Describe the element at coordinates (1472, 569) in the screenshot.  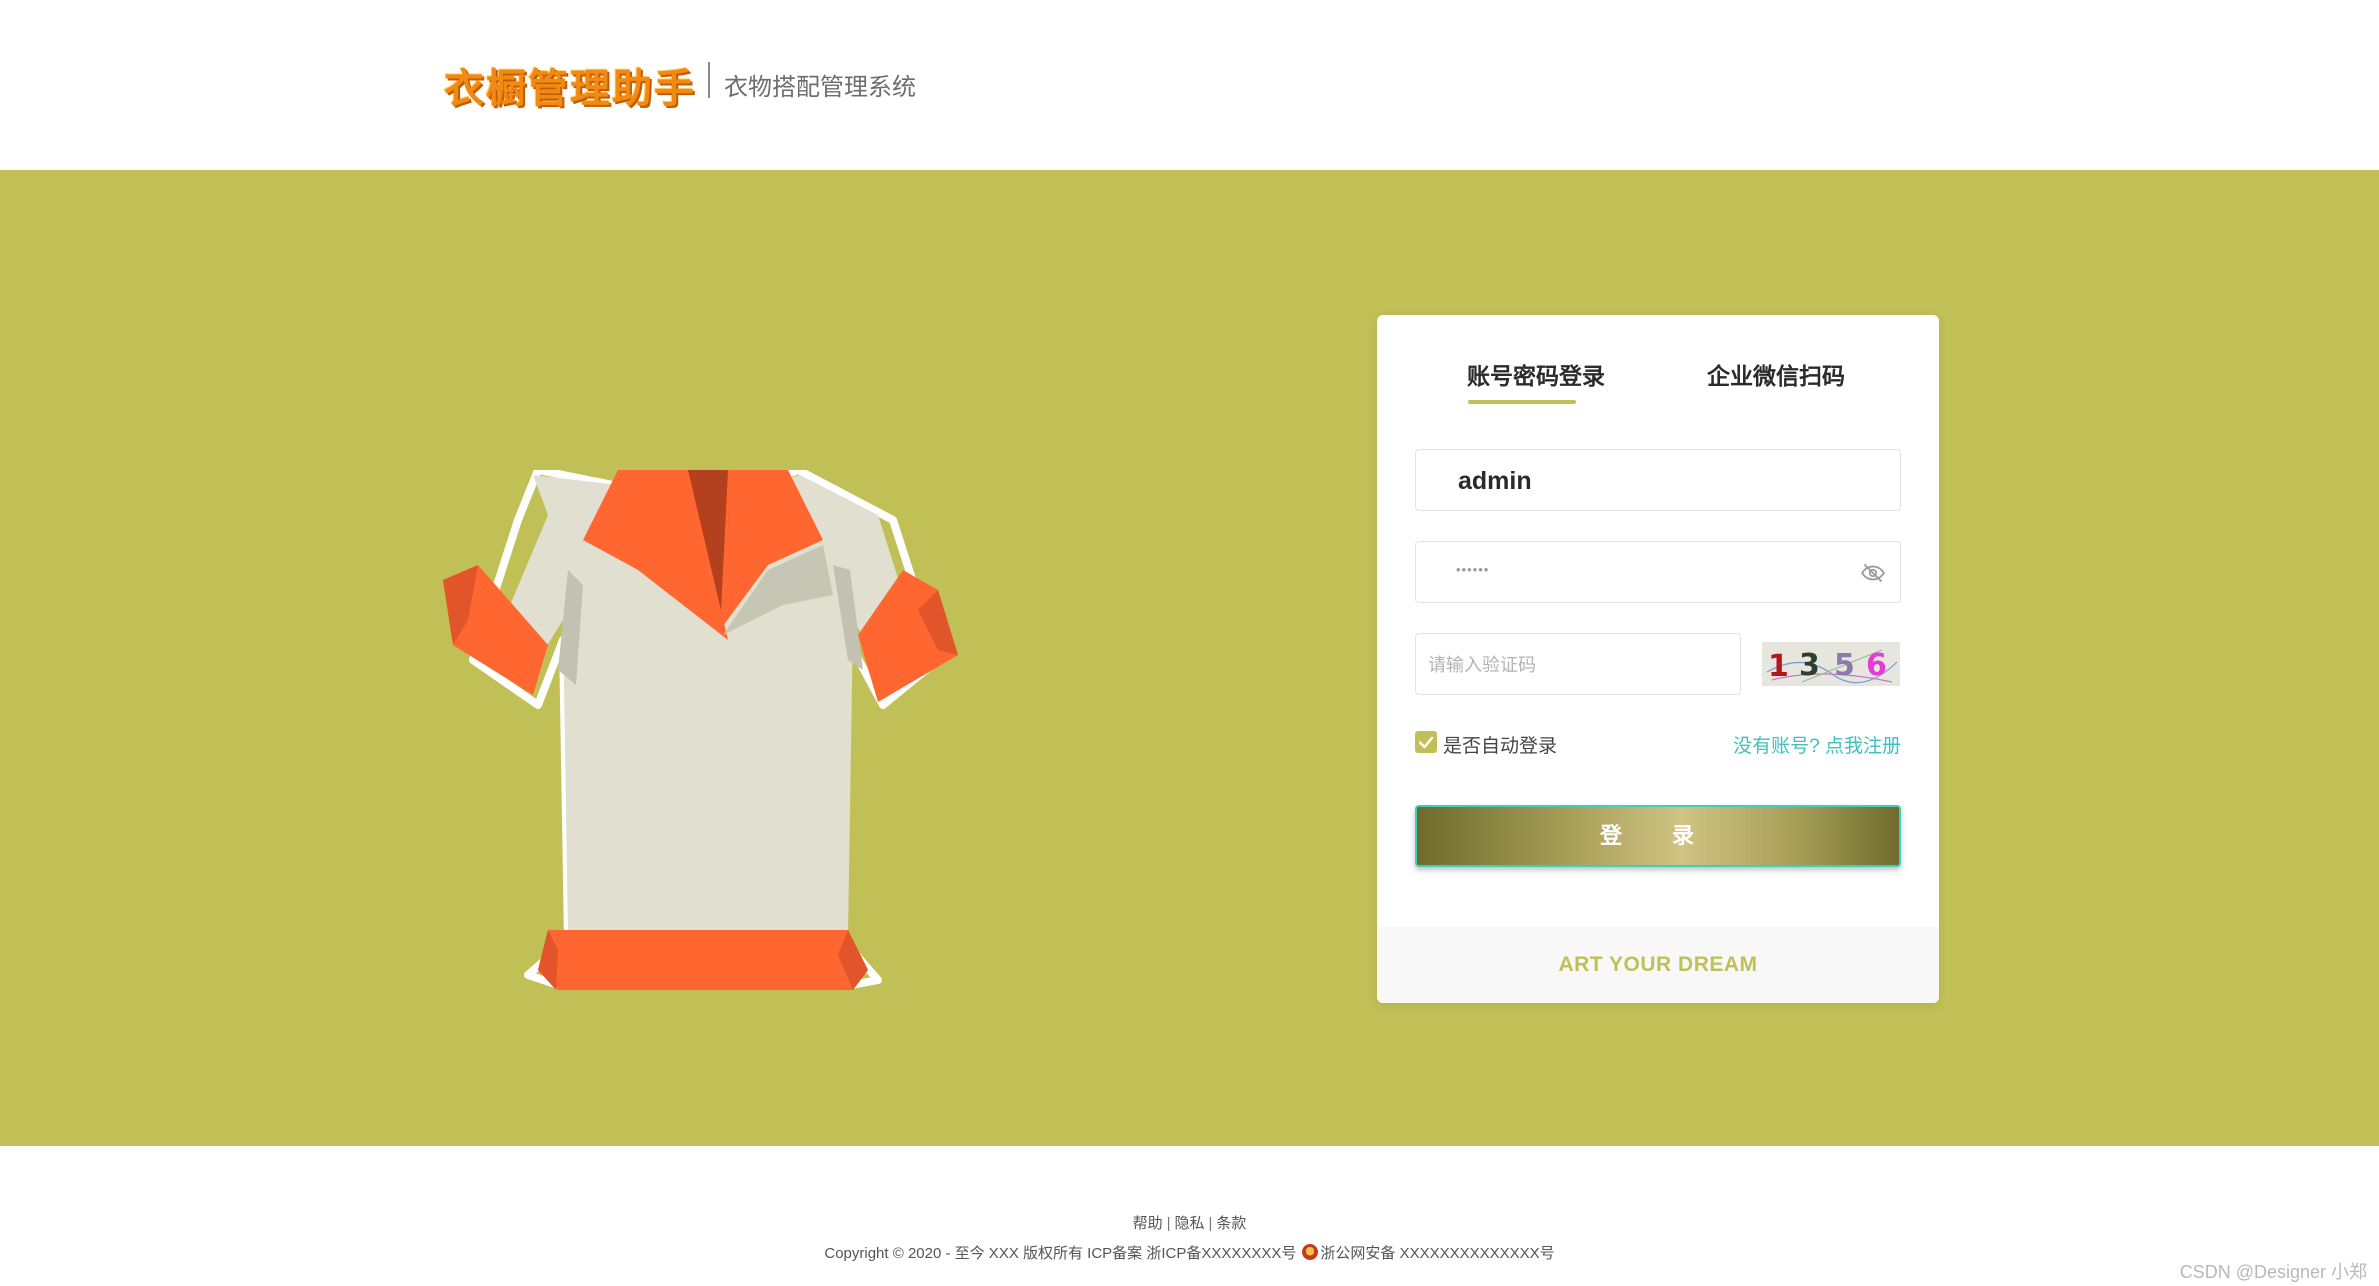
I see `password-masked-value: ••••••` at that location.